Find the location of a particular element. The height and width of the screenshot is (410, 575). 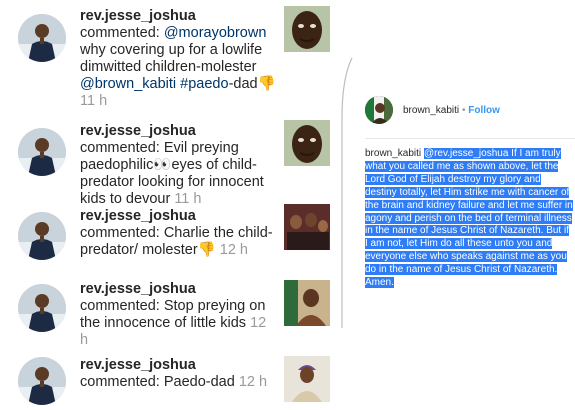

post-header: brown_kabiti • Follow is located at coordinates (451, 110).